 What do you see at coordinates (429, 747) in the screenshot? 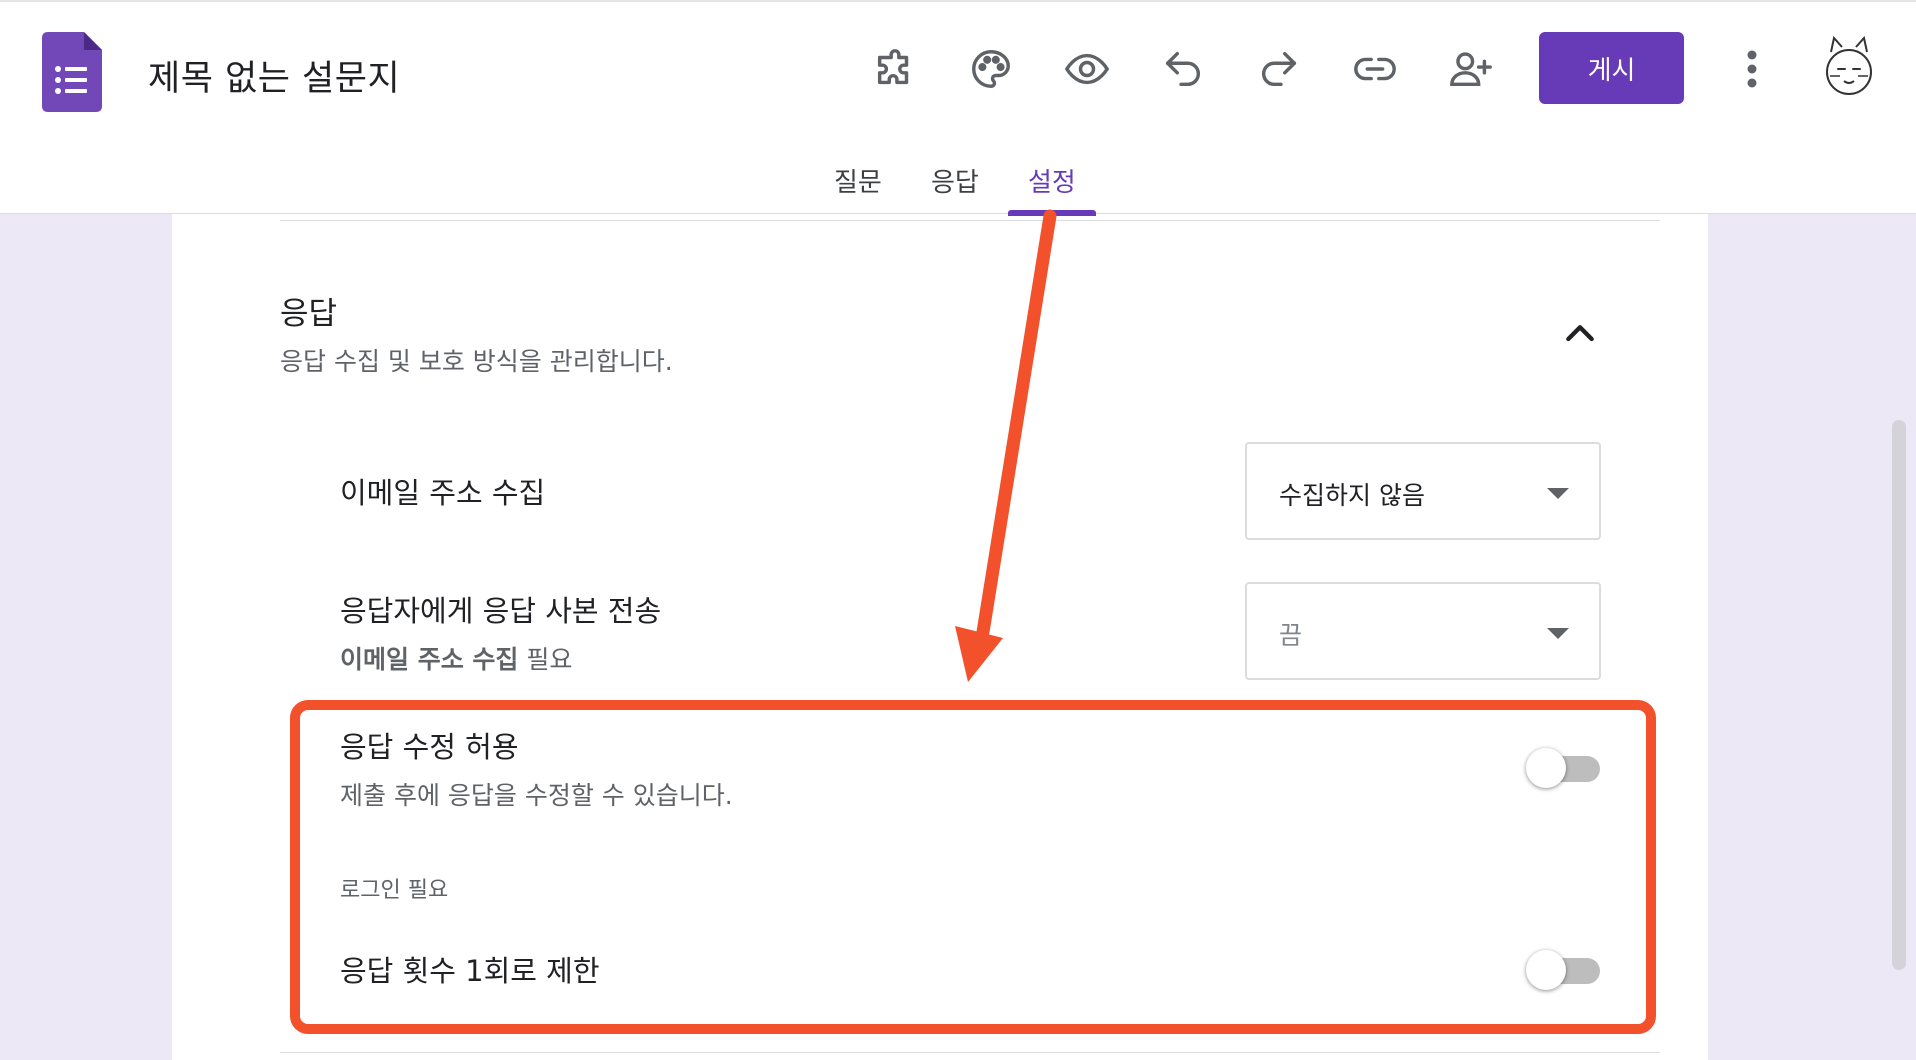
I see `allow-edit-label: 응답 수정 허용` at bounding box center [429, 747].